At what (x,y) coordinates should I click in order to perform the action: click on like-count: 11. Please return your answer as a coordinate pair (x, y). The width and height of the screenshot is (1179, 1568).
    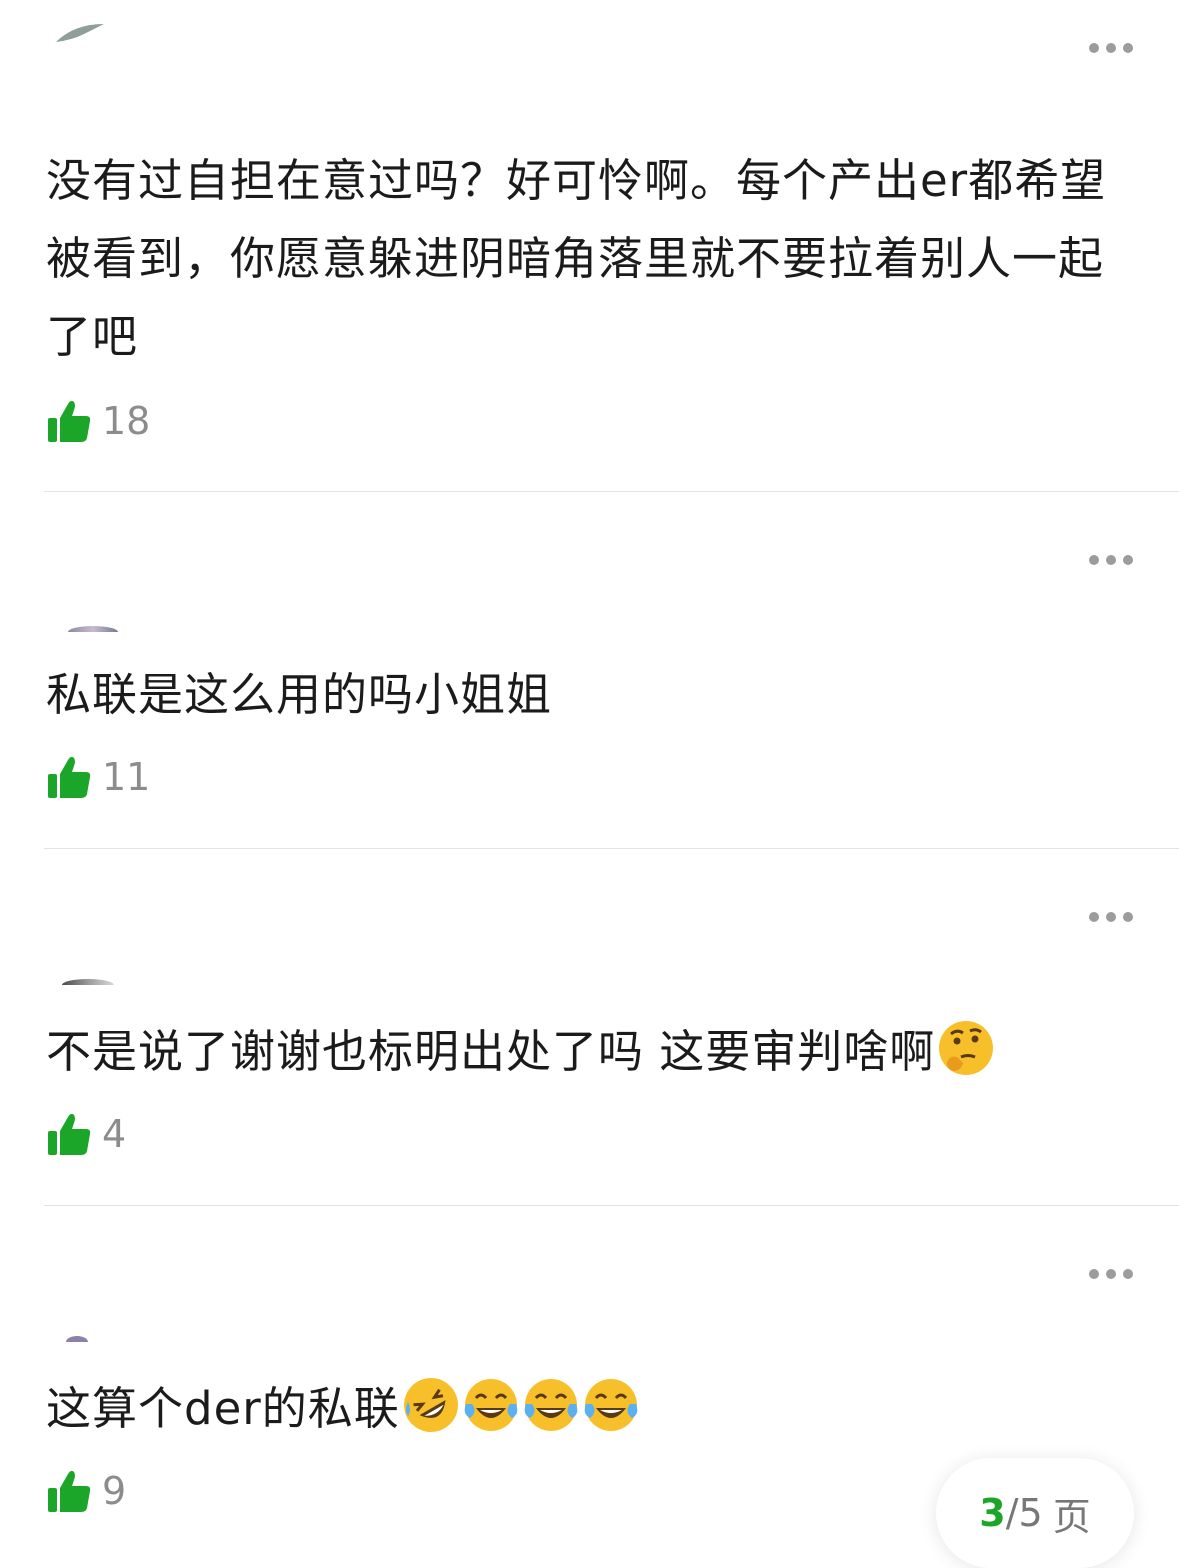
    Looking at the image, I should click on (126, 777).